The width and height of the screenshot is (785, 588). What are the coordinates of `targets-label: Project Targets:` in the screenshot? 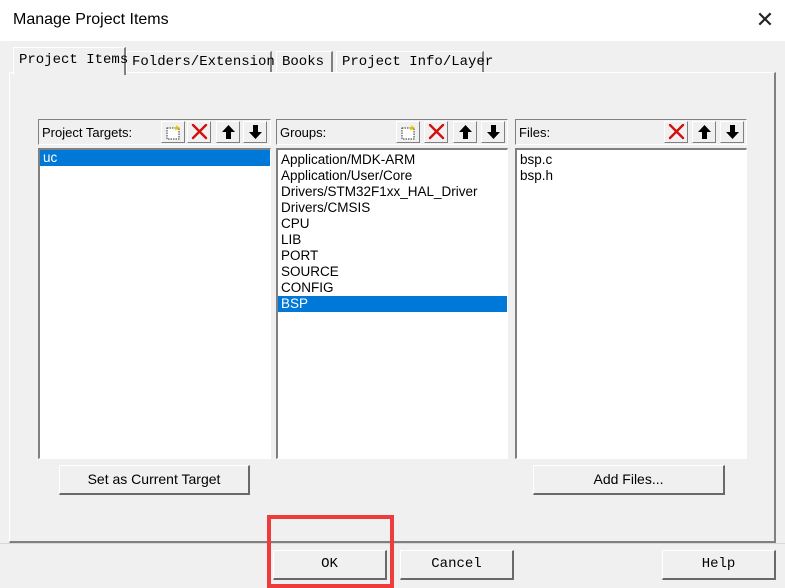 It's located at (87, 132).